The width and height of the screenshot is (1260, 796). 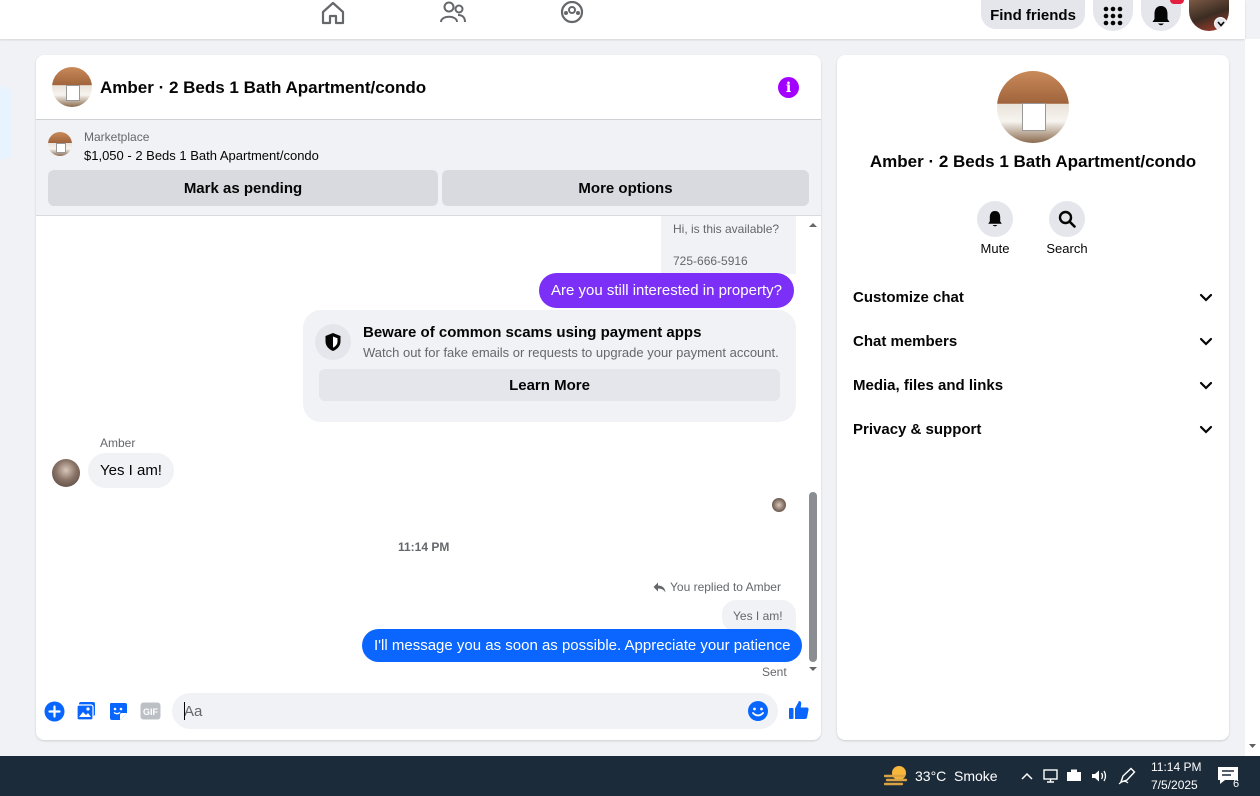 I want to click on shield-icon, so click(x=333, y=342).